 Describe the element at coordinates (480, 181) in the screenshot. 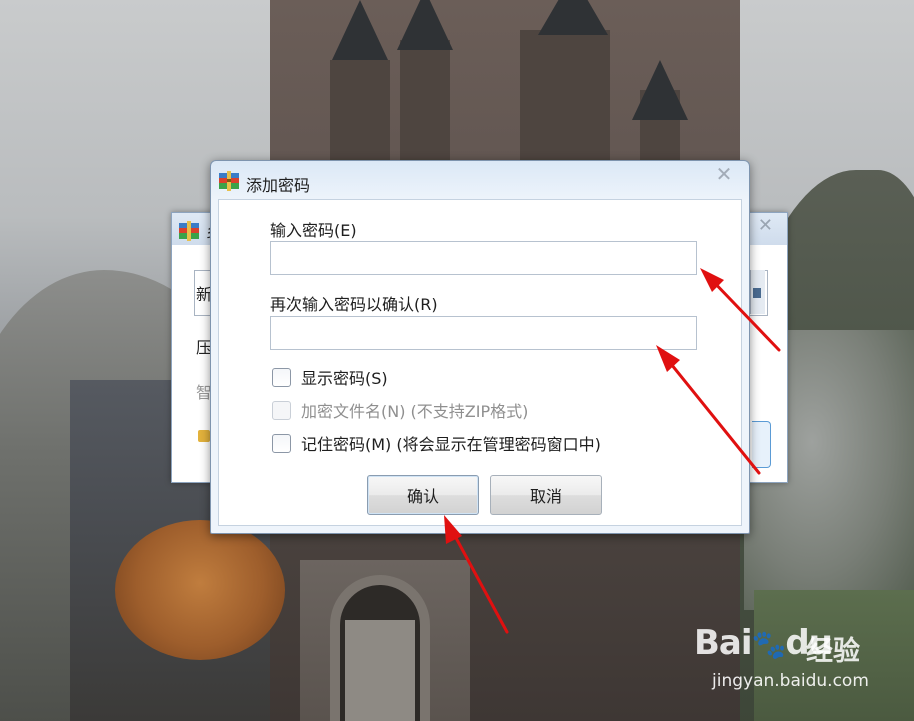

I see `dialog-titlebar: 添加密码 ✕` at that location.